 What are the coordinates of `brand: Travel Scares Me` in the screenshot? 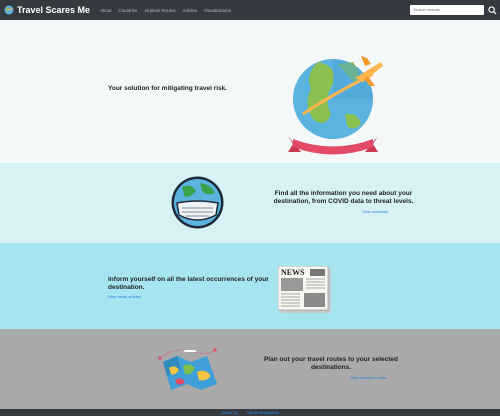 It's located at (47, 10).